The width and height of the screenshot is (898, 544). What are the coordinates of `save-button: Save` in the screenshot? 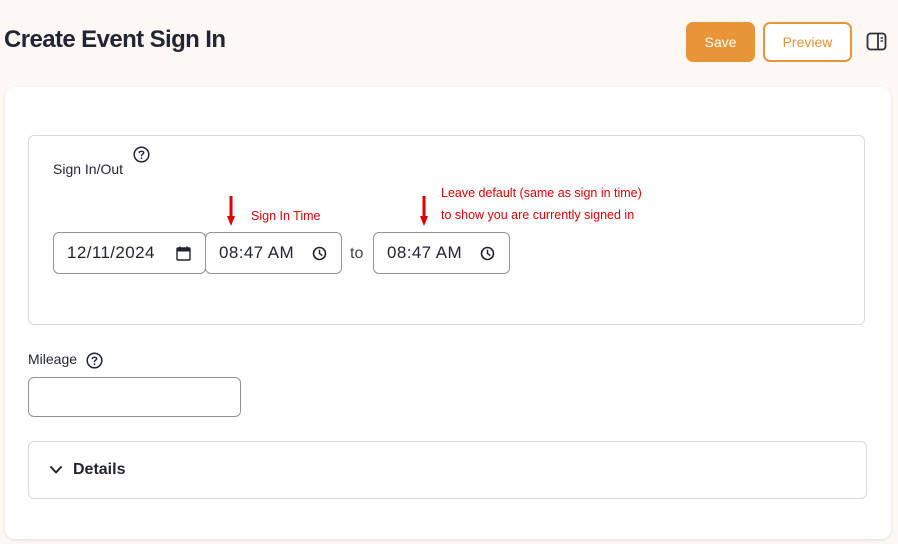 It's located at (720, 42).